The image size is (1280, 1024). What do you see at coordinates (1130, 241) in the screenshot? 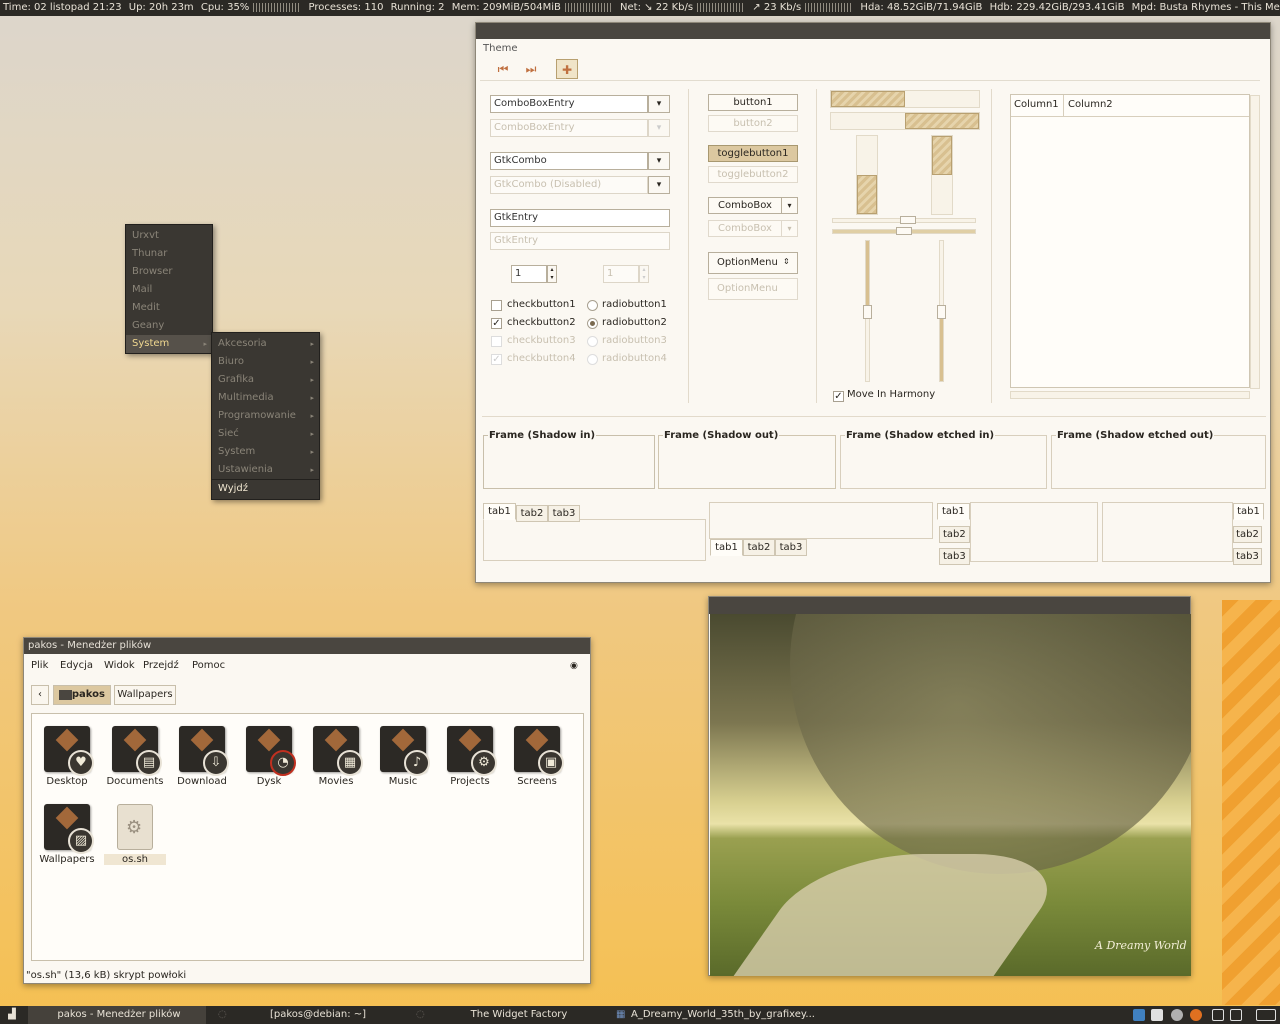
I see `tree-view` at bounding box center [1130, 241].